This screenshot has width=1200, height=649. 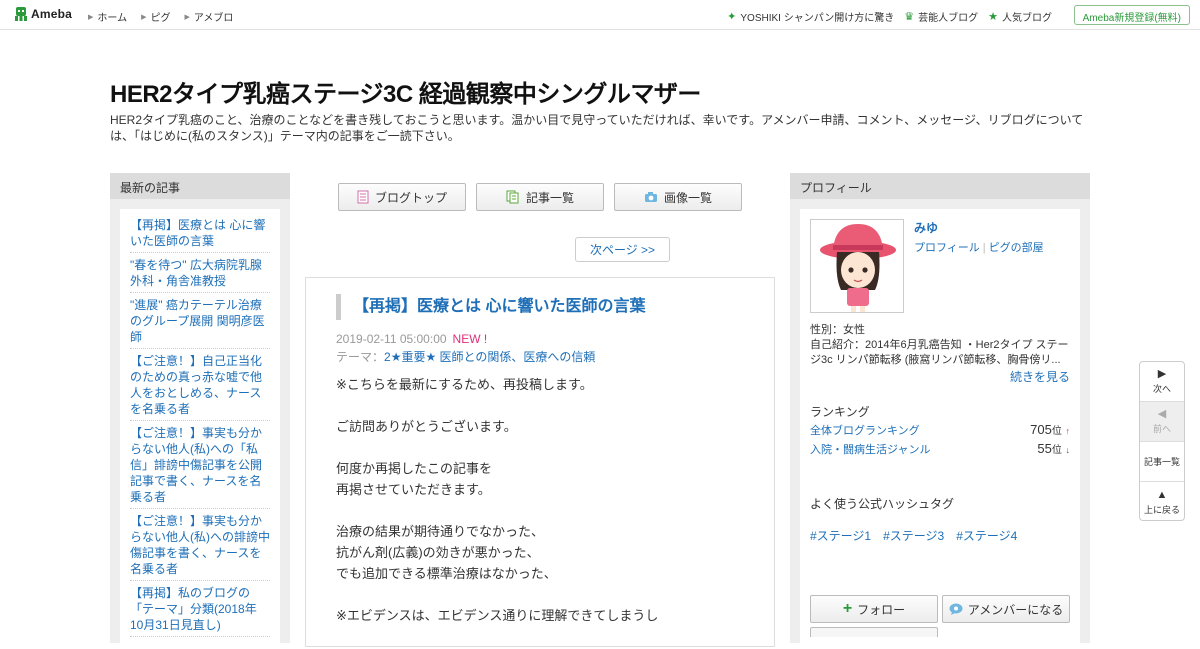 I want to click on triangle-up-icon: ▲, so click(x=1162, y=494).